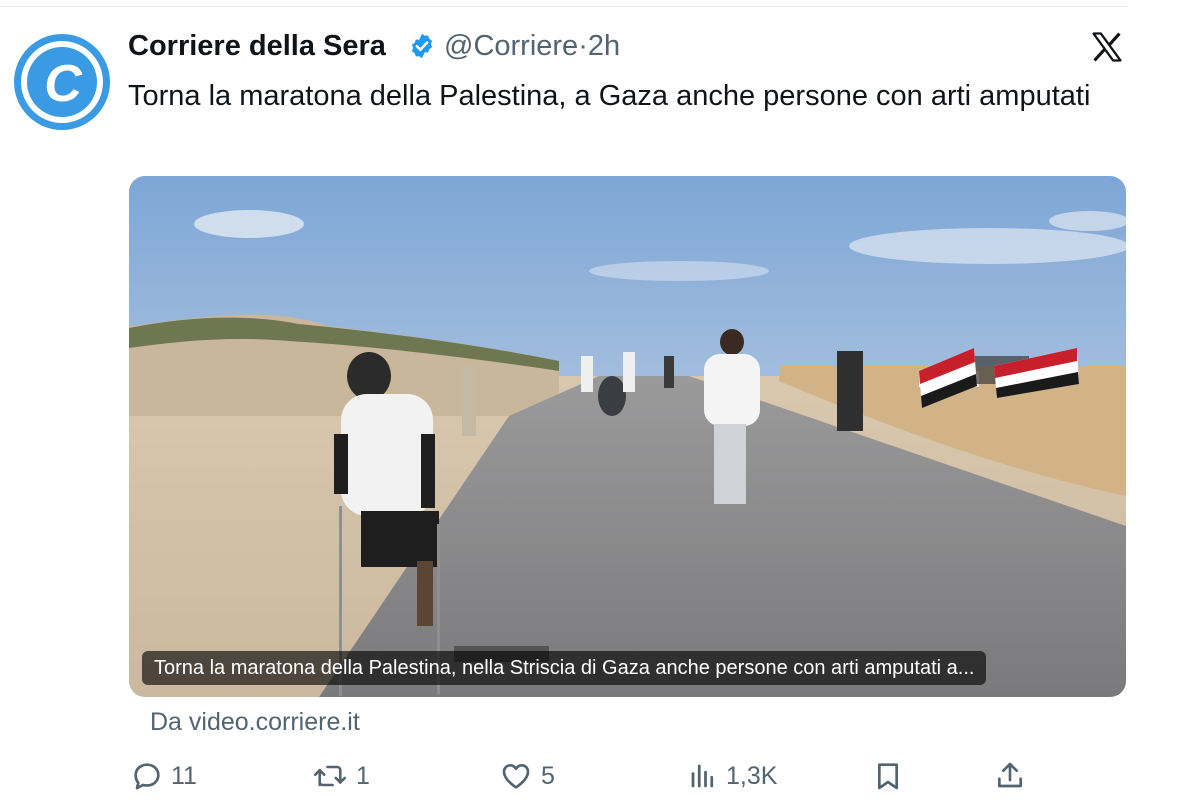 The width and height of the screenshot is (1199, 810). I want to click on verified-badge-icon, so click(422, 46).